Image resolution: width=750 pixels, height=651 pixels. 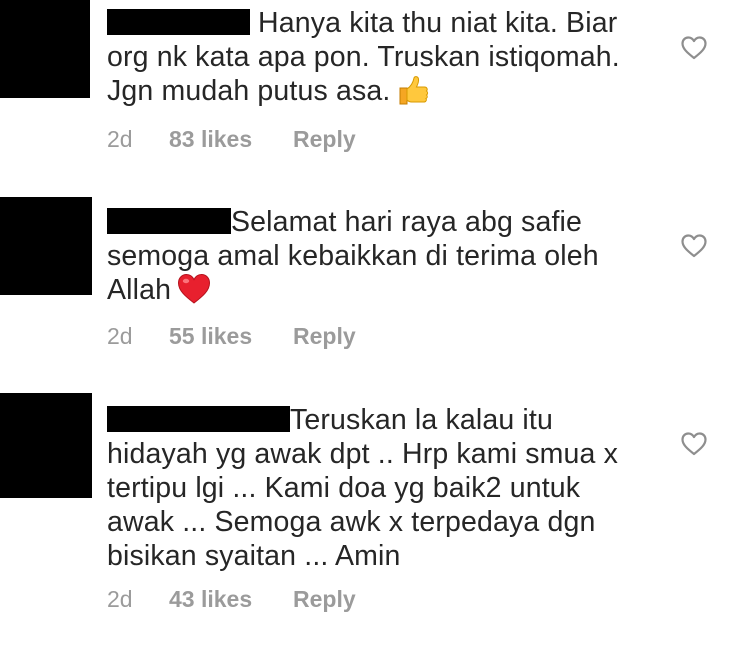 What do you see at coordinates (363, 91) in the screenshot?
I see `comment-line: Jgn mudah putus asa.` at bounding box center [363, 91].